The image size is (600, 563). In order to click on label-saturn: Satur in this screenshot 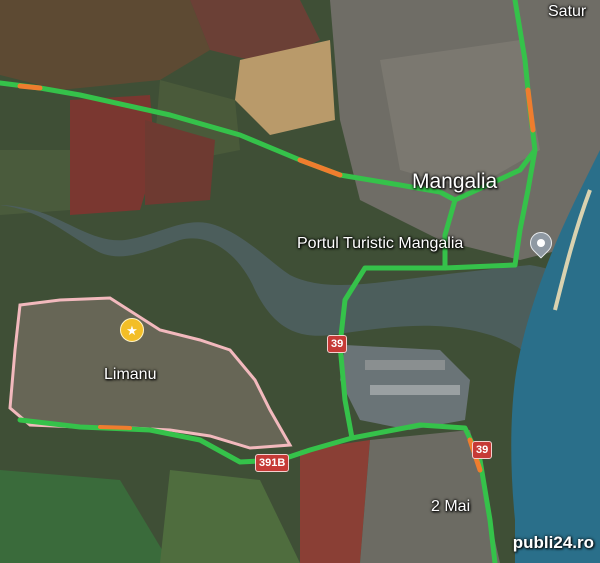, I will do `click(567, 11)`.